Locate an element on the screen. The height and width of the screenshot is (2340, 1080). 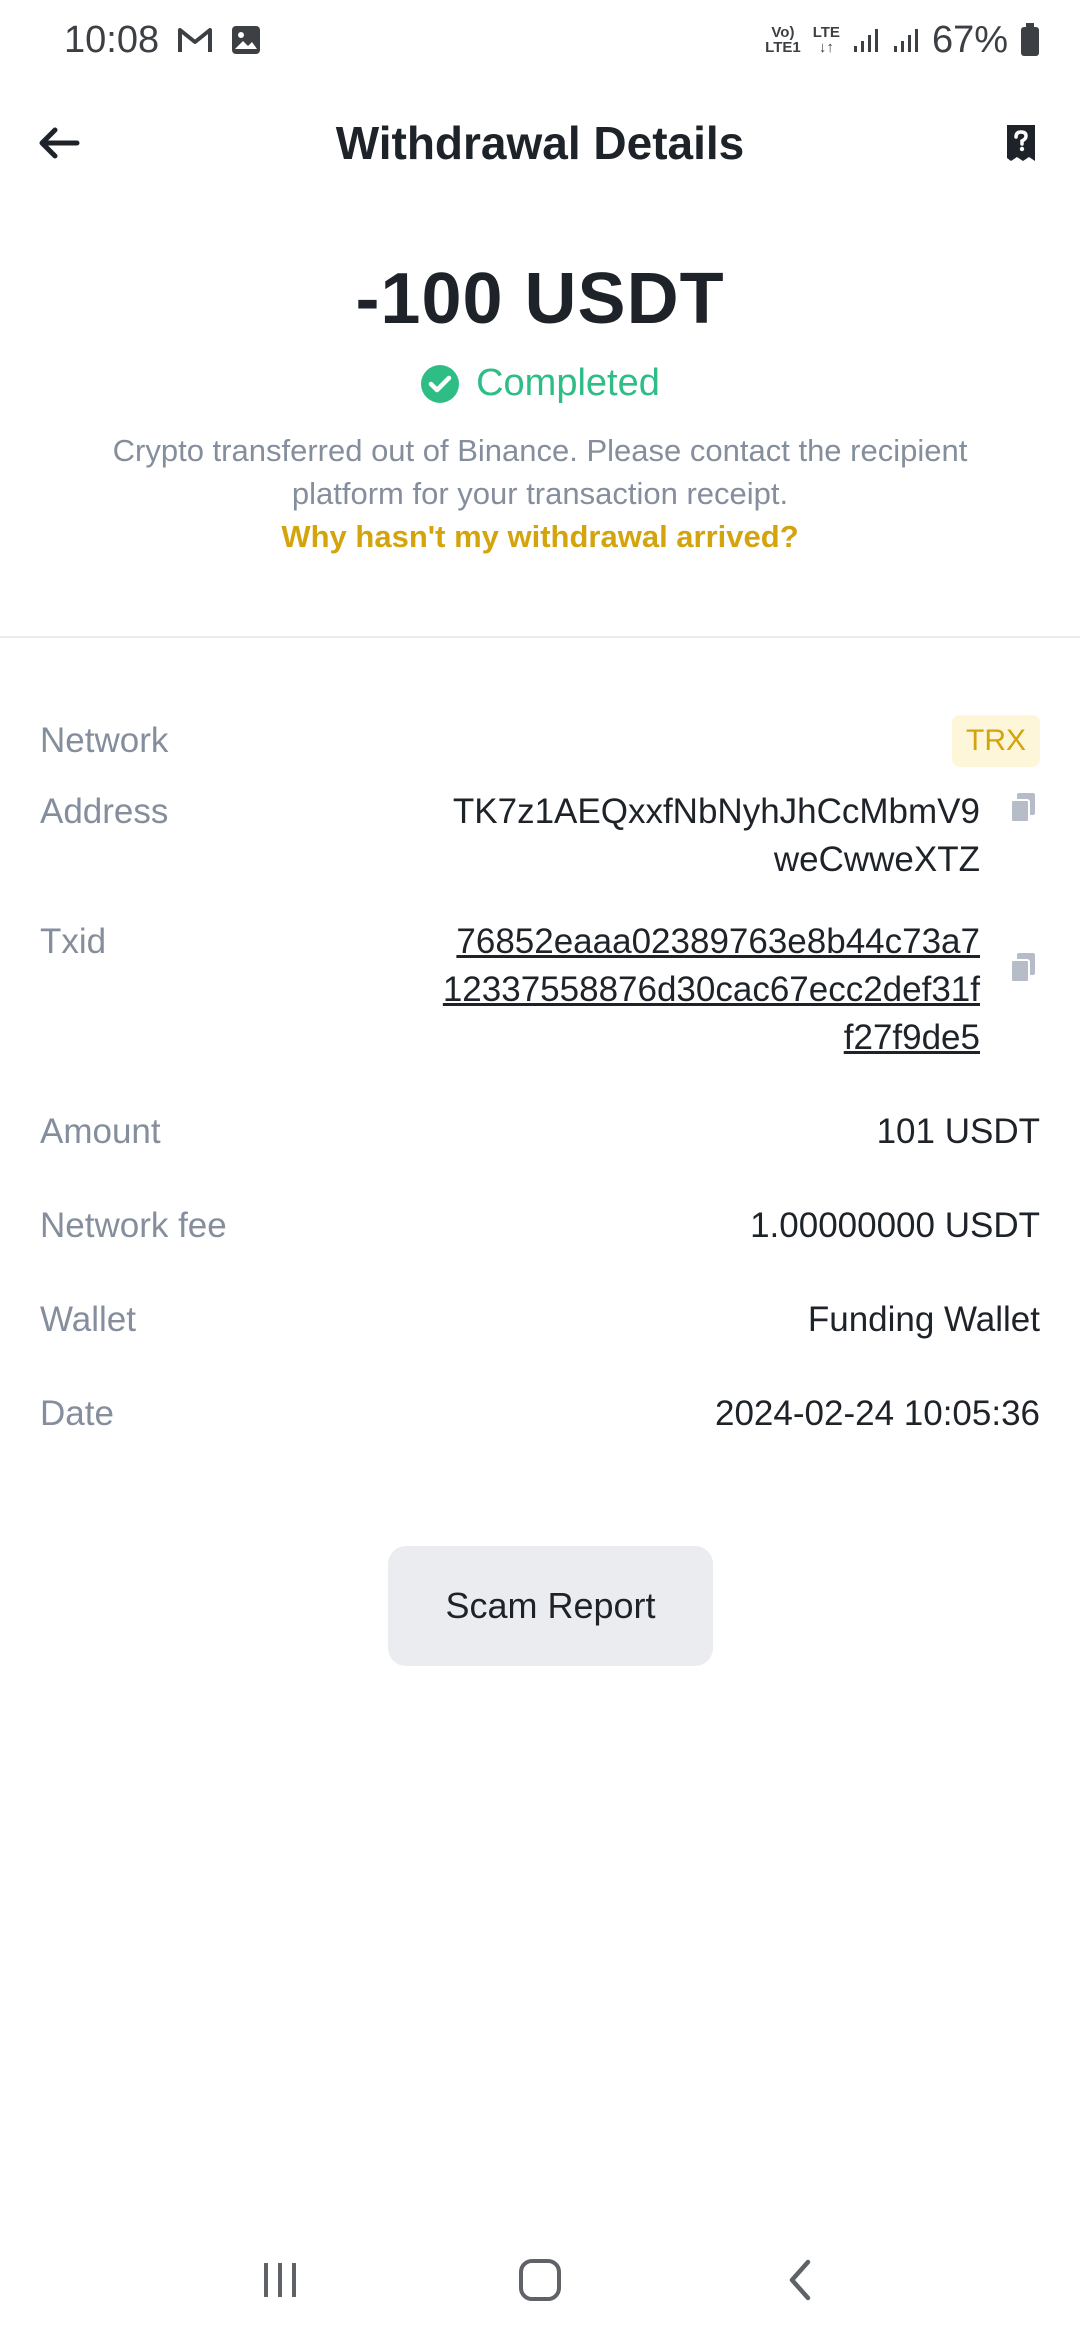
status-left: 10:08 is located at coordinates (162, 40).